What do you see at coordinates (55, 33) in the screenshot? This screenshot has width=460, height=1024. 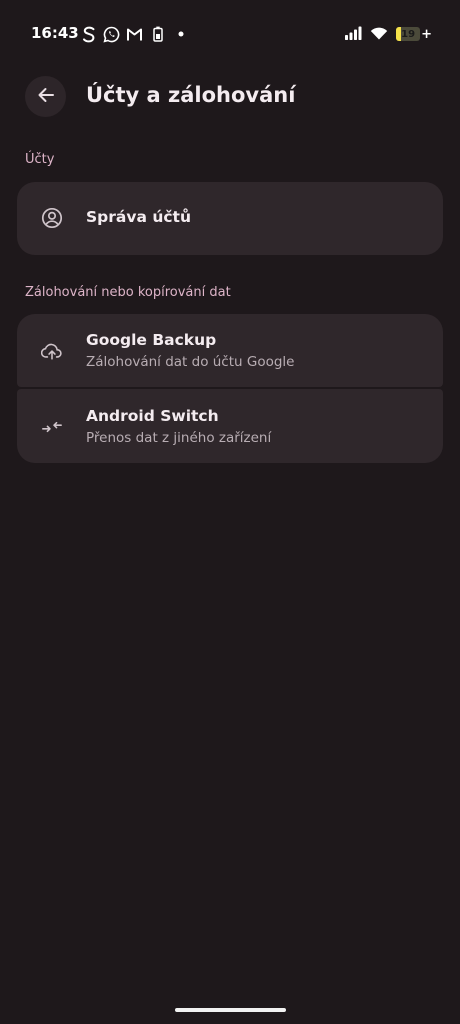 I see `status-time: 16:43` at bounding box center [55, 33].